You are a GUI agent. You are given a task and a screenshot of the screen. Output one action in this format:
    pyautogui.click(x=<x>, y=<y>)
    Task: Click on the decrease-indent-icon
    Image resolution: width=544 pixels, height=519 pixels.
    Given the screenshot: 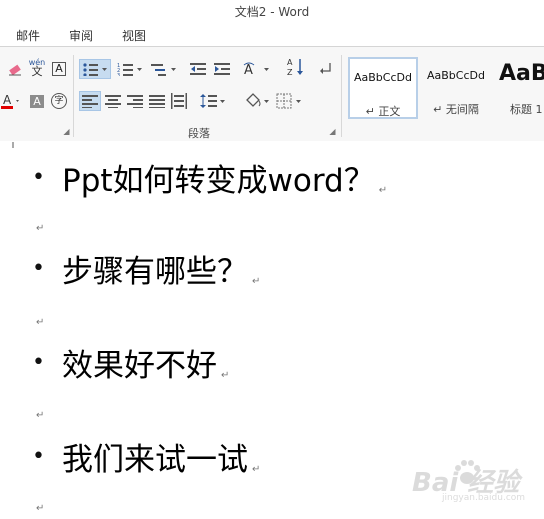 What is the action you would take?
    pyautogui.click(x=198, y=69)
    